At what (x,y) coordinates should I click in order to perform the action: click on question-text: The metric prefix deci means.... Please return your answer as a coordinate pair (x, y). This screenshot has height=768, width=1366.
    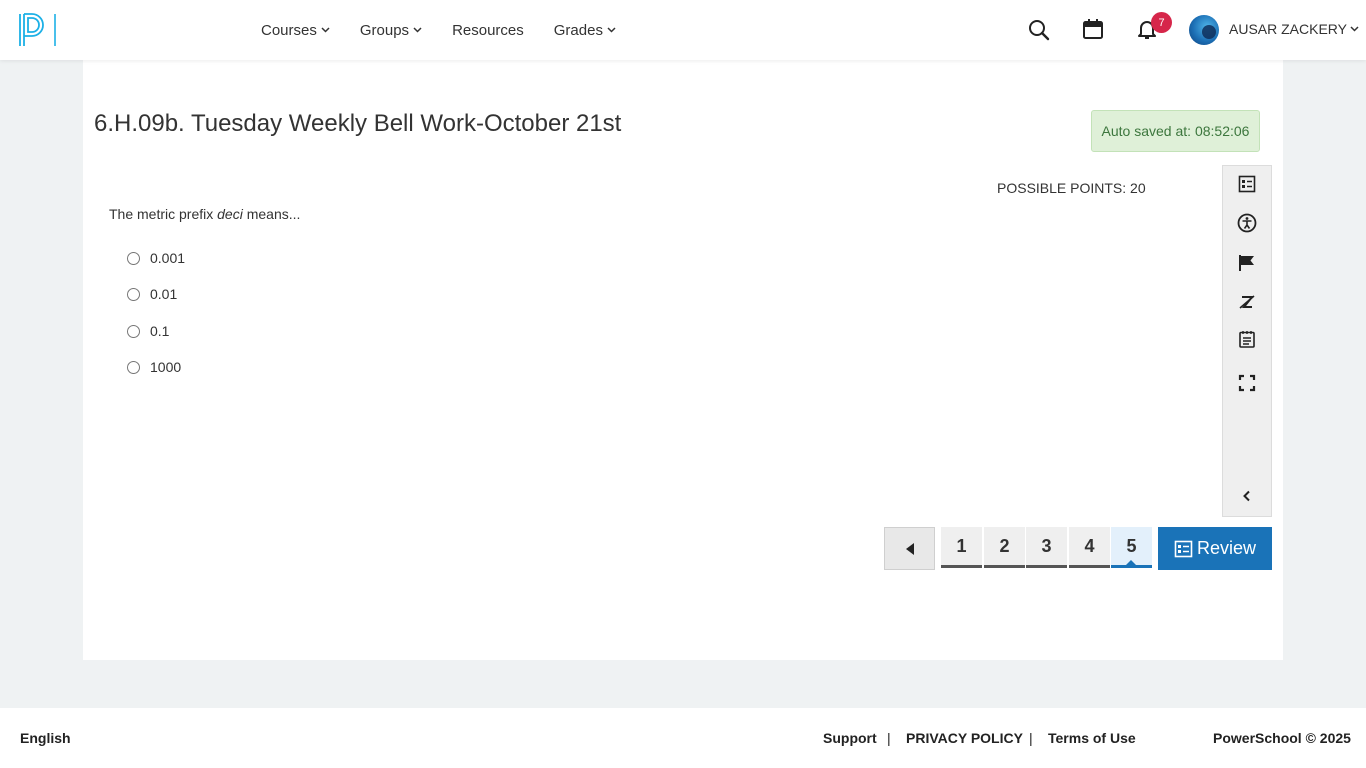
    Looking at the image, I should click on (204, 214).